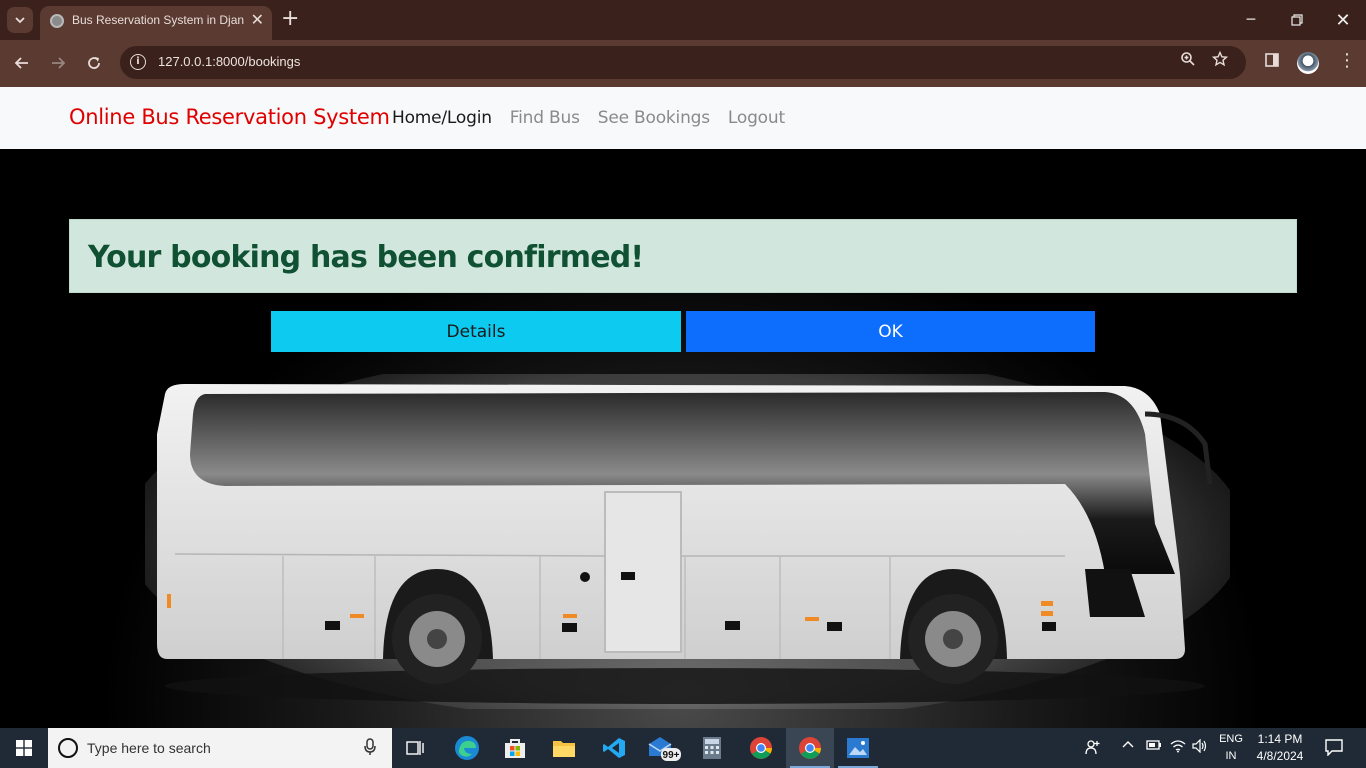 Image resolution: width=1366 pixels, height=768 pixels. I want to click on zoom-icon, so click(1188, 61).